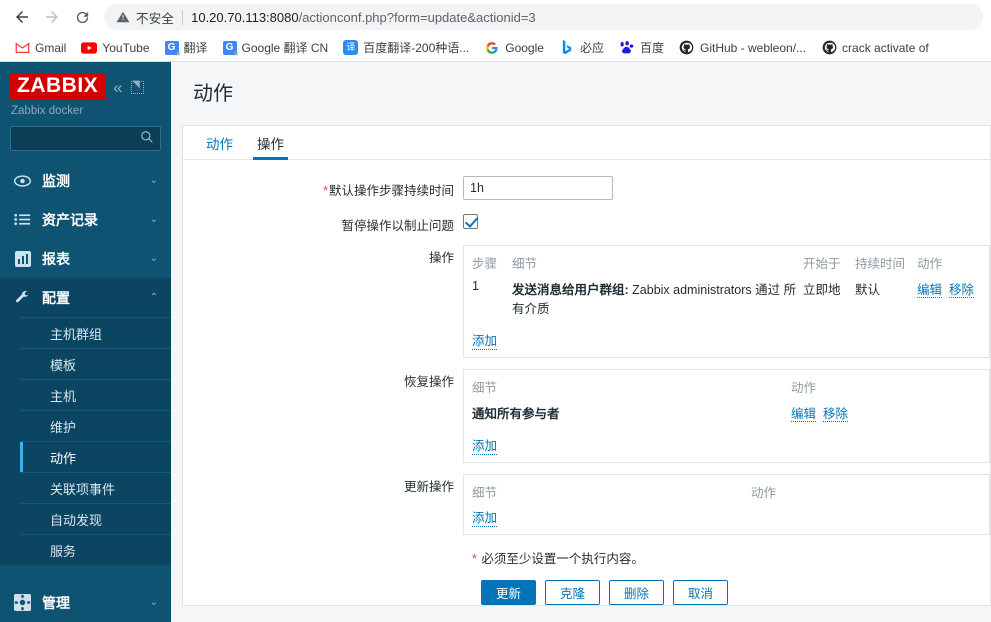 The image size is (991, 622). Describe the element at coordinates (51, 47) in the screenshot. I see `bookmark-label: Gmail` at that location.